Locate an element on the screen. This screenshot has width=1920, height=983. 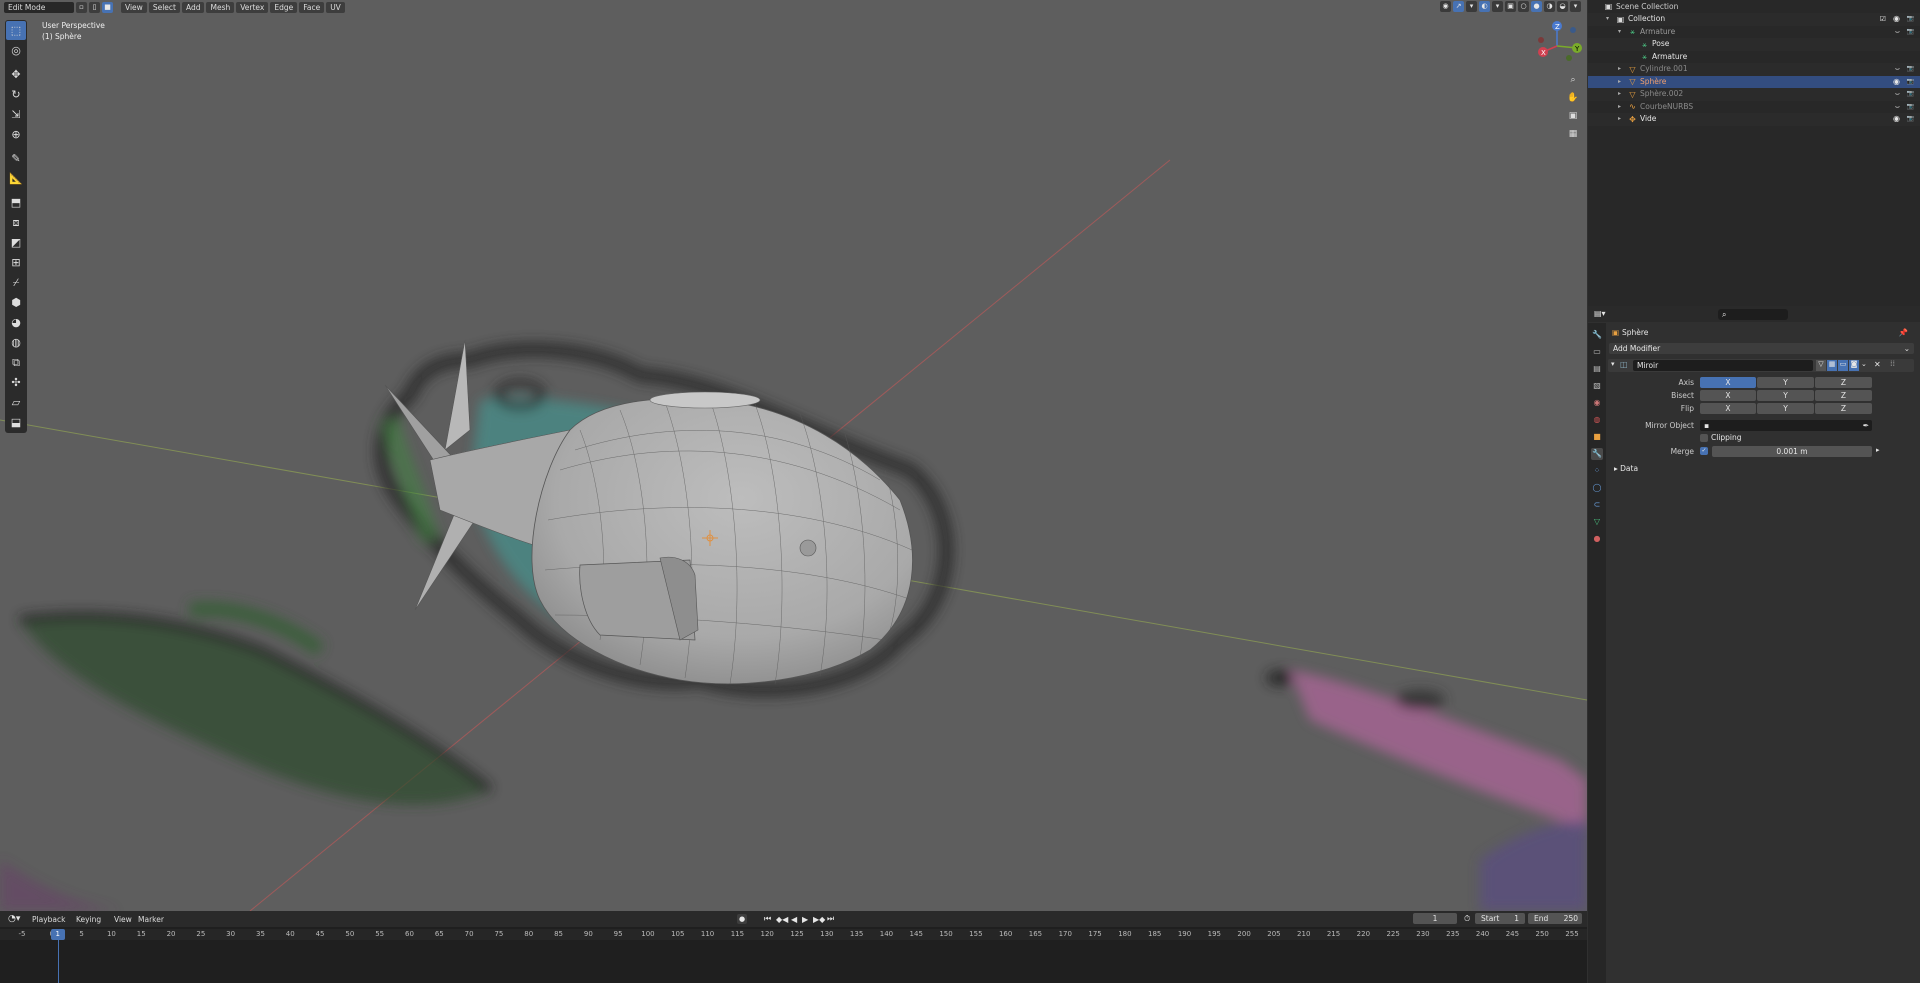
loop-cut-icon: ⊞ is located at coordinates (16, 262).